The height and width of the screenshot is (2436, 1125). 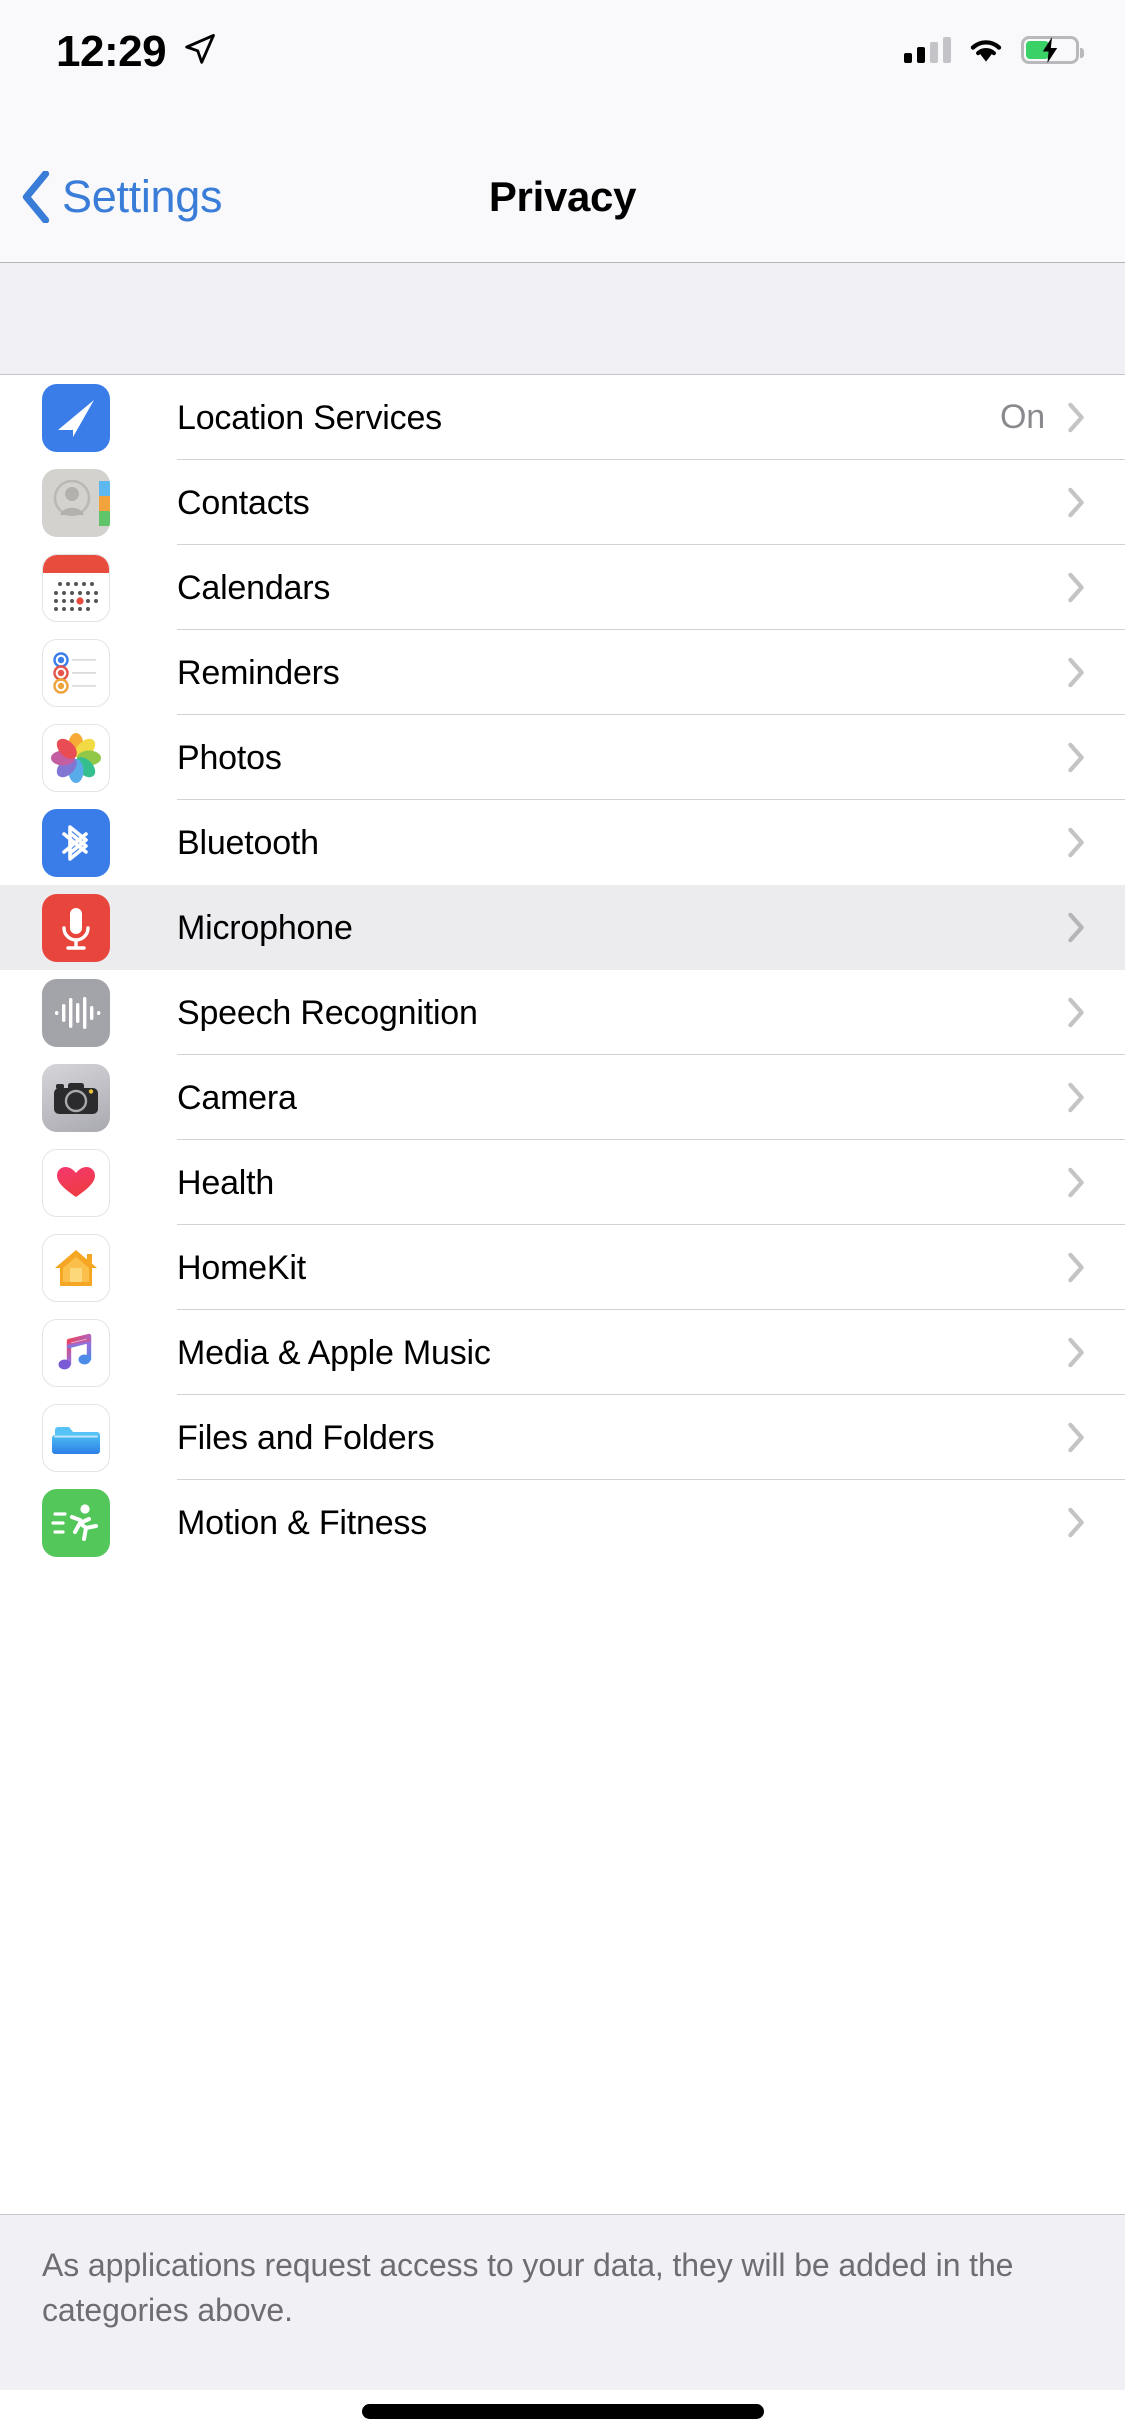 What do you see at coordinates (76, 1352) in the screenshot?
I see `music-icon` at bounding box center [76, 1352].